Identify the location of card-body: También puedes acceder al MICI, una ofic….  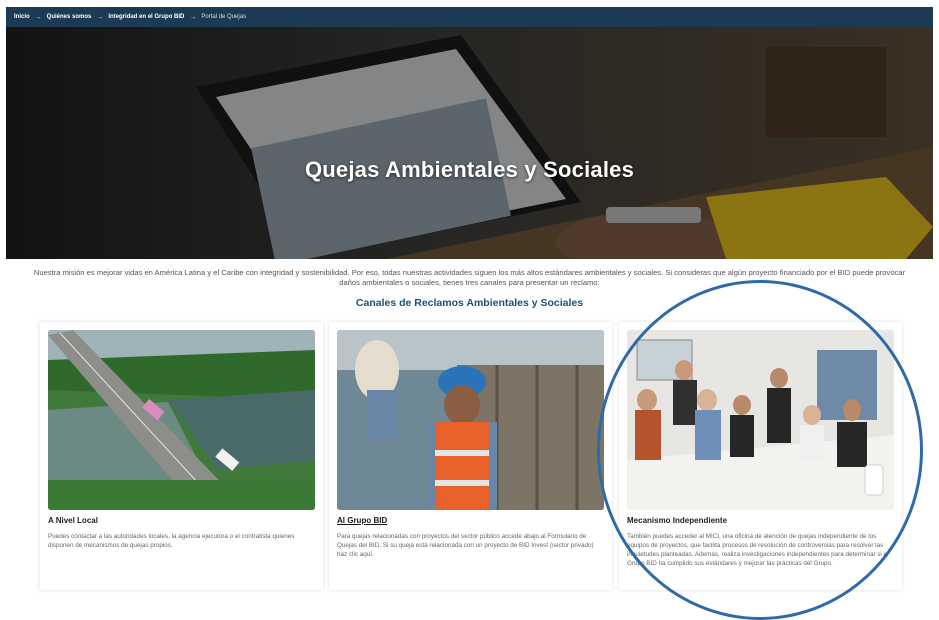
(758, 550).